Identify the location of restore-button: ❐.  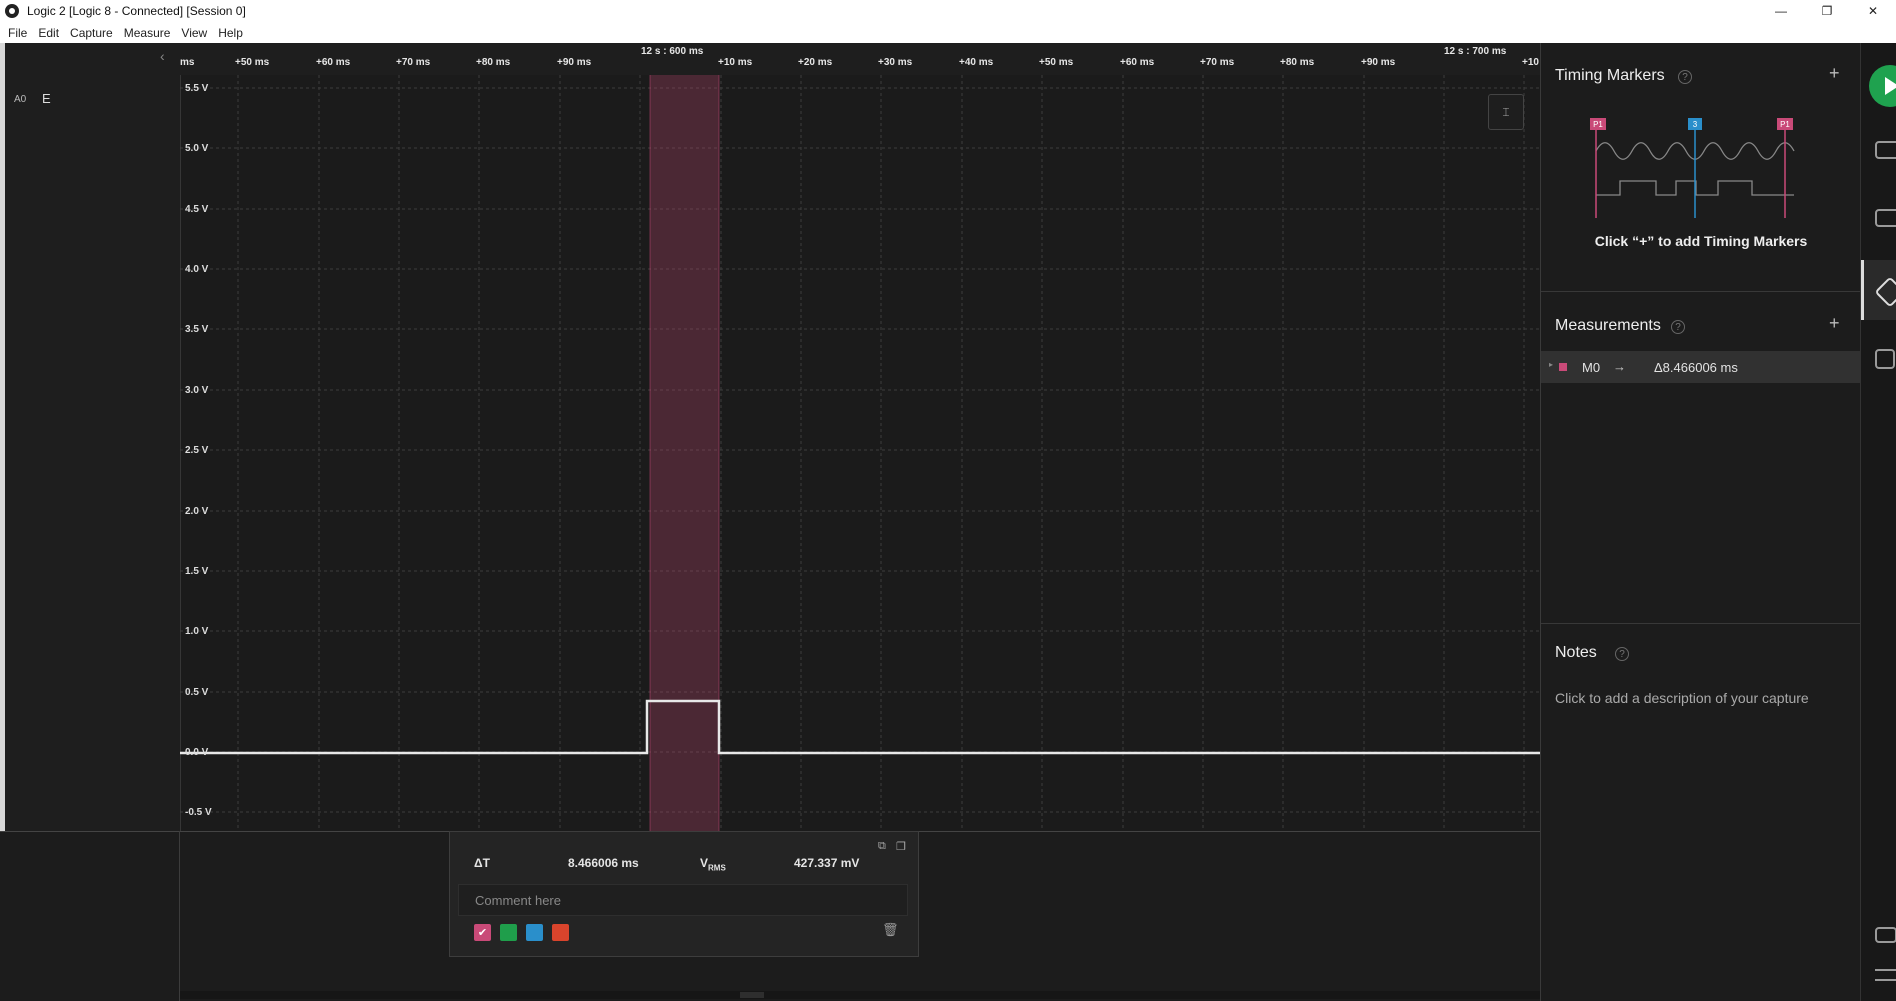
(1827, 11).